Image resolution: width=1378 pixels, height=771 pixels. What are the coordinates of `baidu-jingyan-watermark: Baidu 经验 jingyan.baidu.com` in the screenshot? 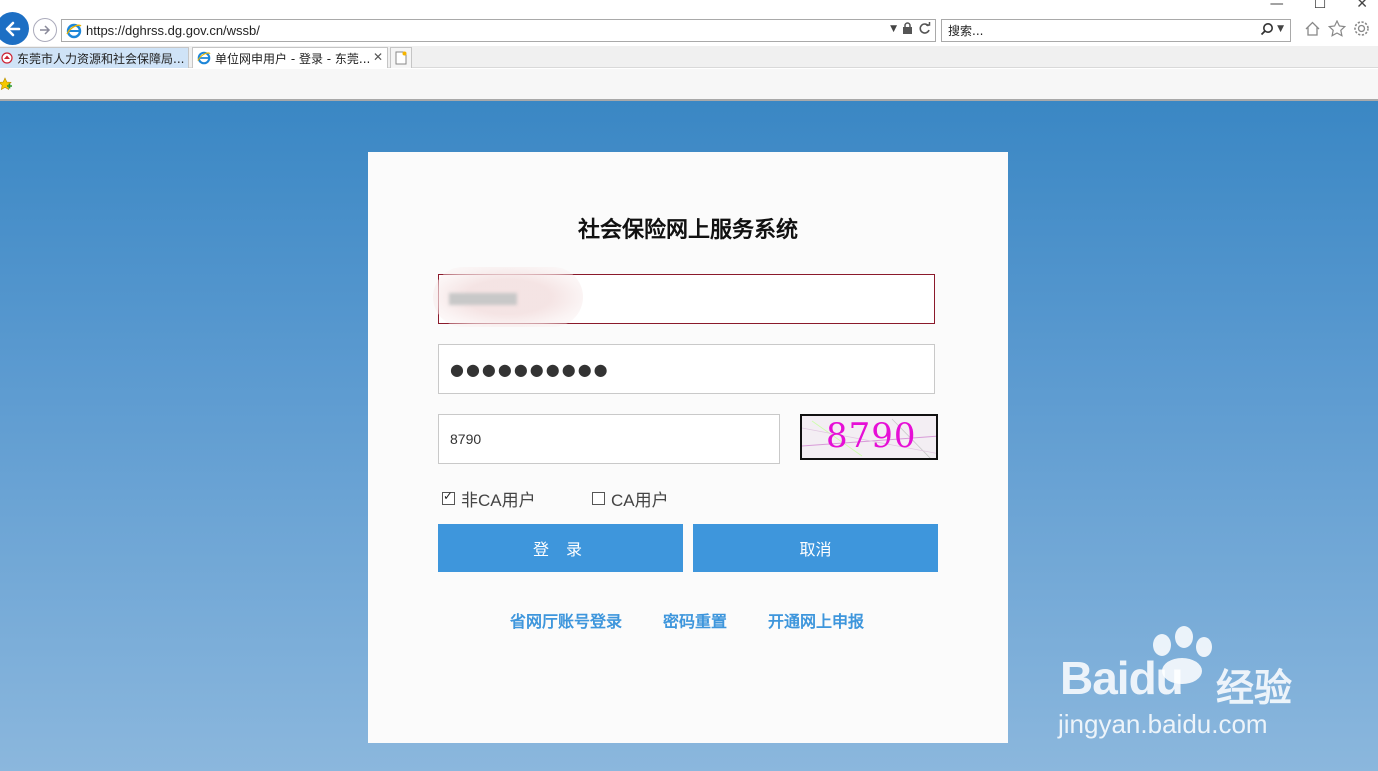 It's located at (1181, 696).